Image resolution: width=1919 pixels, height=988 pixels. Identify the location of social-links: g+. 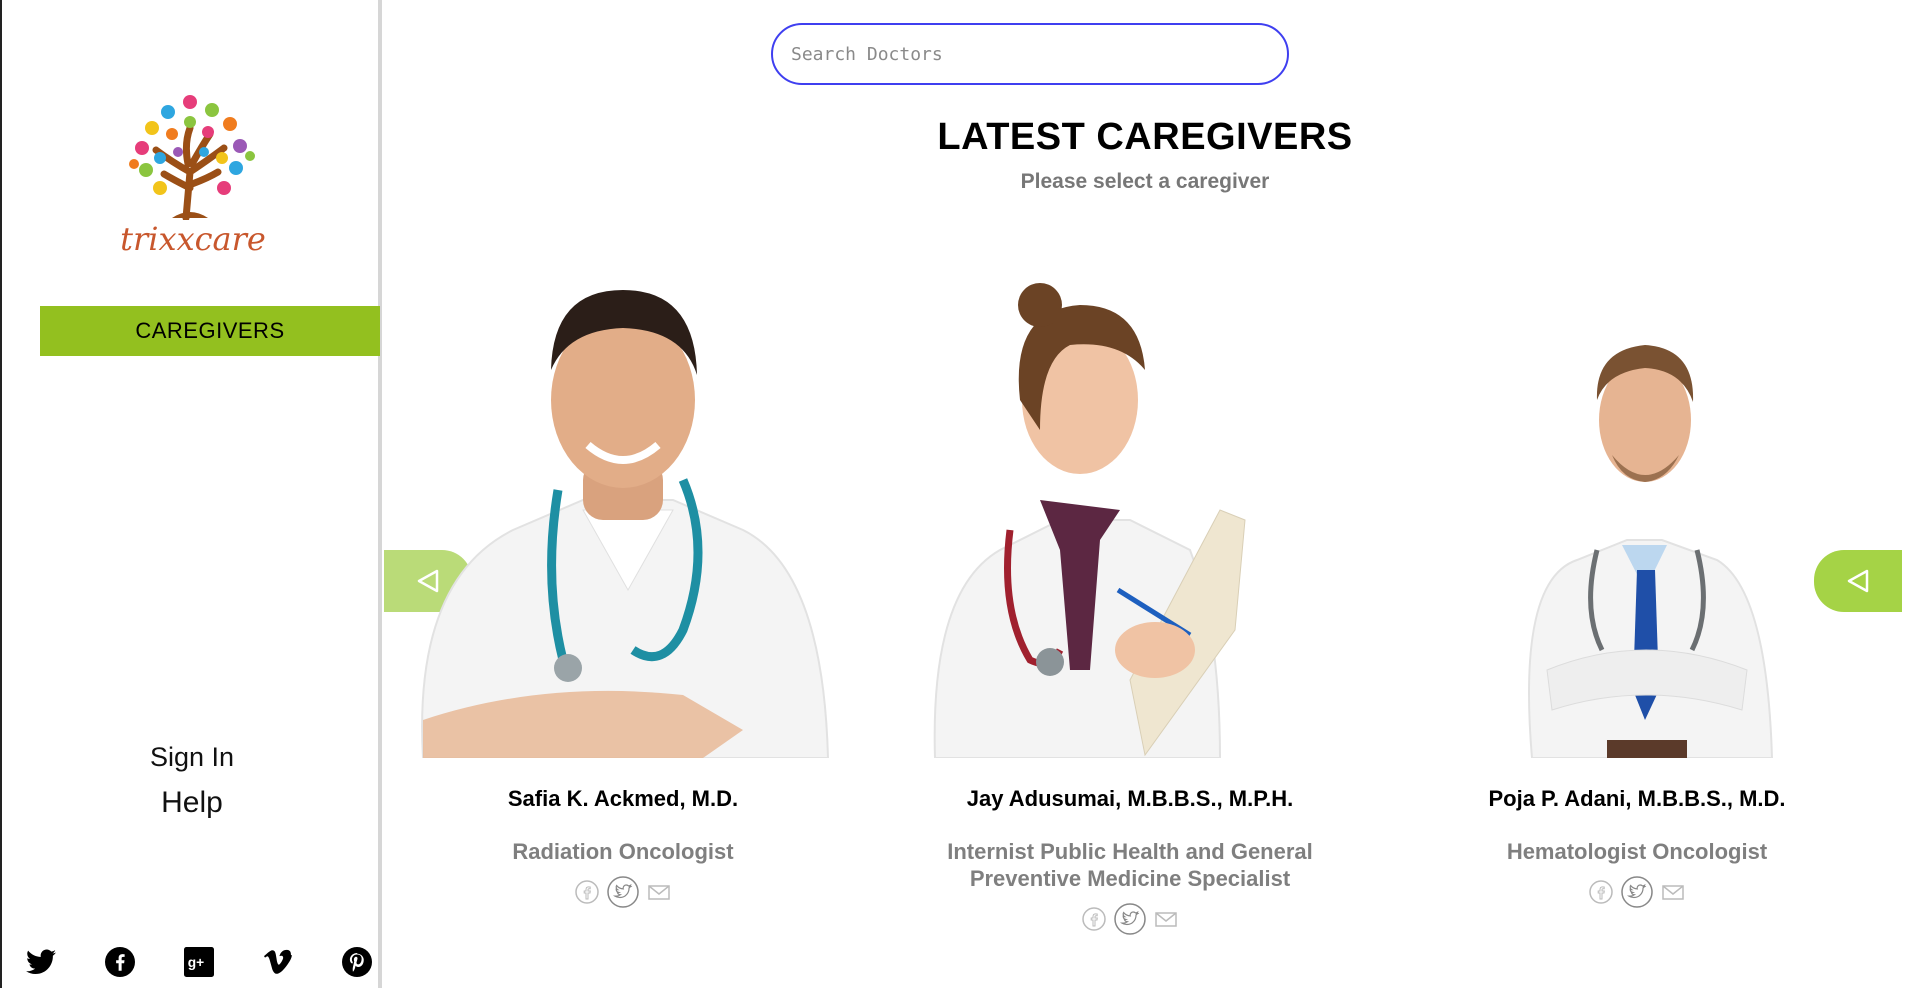
(199, 962).